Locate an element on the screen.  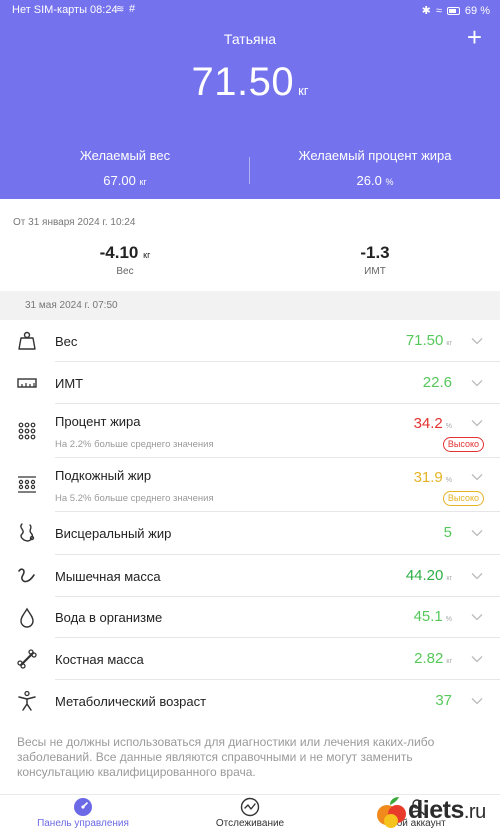
fruit-logo-icon is located at coordinates (391, 812).